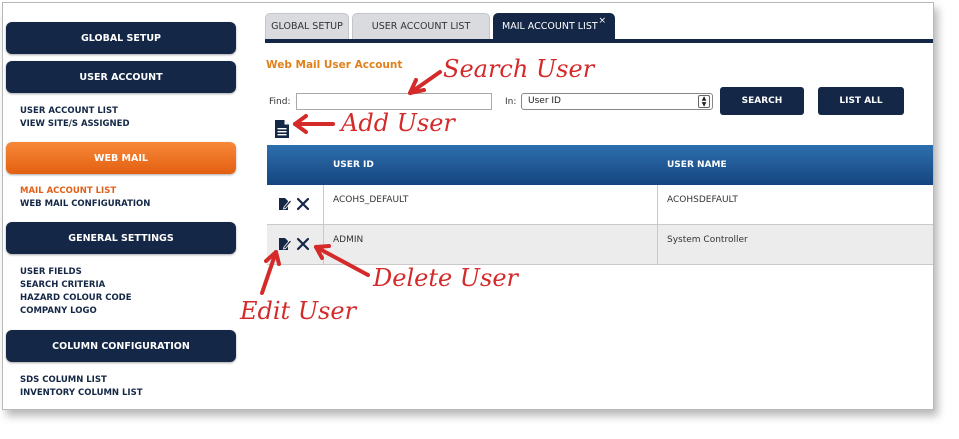 The image size is (959, 439). I want to click on sidebar-link-web-mail-configuration: WEB MAIL CONFIGURATION, so click(85, 204).